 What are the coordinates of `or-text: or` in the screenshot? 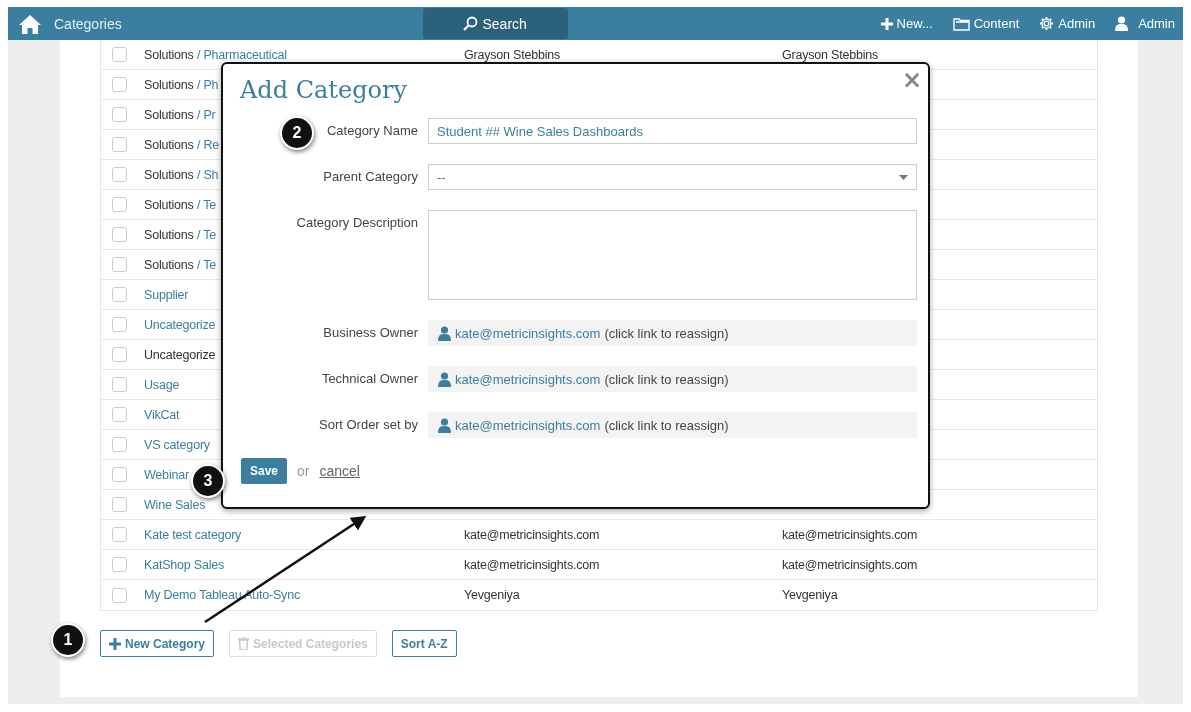 It's located at (303, 471).